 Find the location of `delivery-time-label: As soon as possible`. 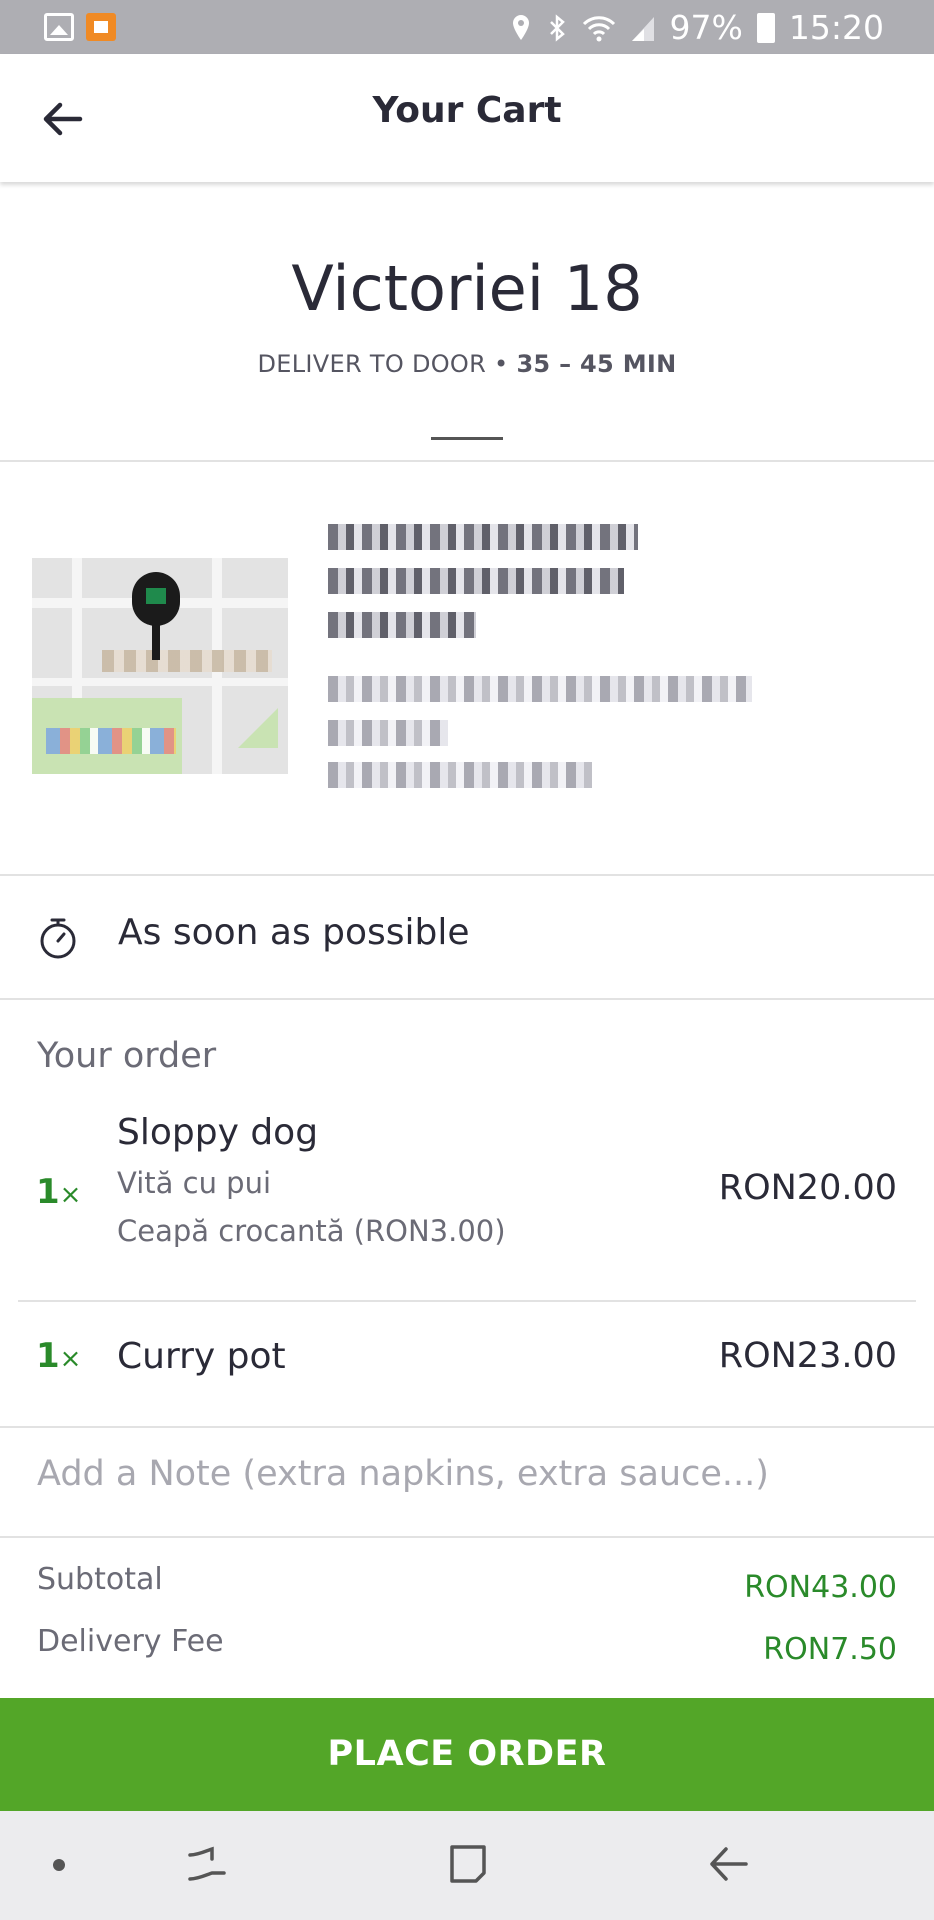

delivery-time-label: As soon as possible is located at coordinates (294, 932).